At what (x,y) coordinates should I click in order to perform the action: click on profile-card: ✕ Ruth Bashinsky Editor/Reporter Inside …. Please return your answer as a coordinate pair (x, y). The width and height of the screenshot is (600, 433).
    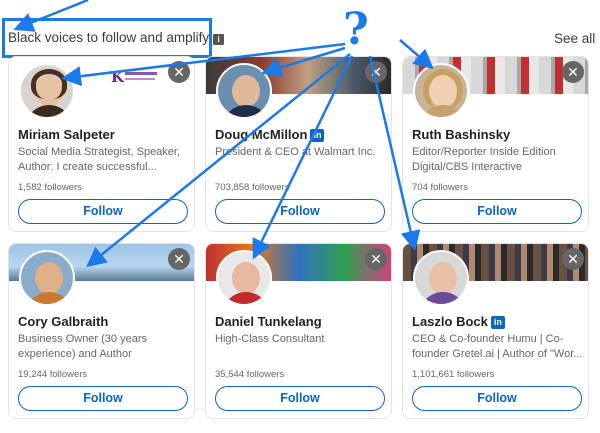
    Looking at the image, I should click on (495, 144).